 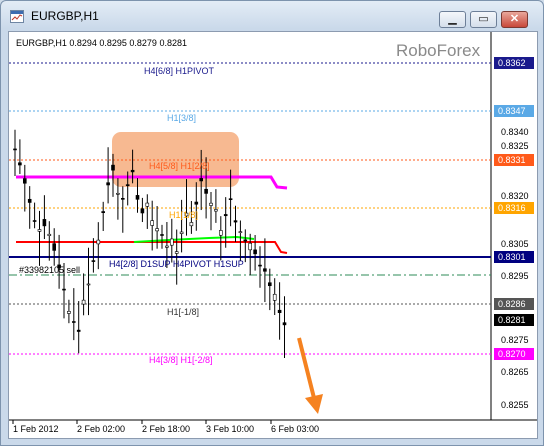 What do you see at coordinates (175, 159) in the screenshot?
I see `highlight-box` at bounding box center [175, 159].